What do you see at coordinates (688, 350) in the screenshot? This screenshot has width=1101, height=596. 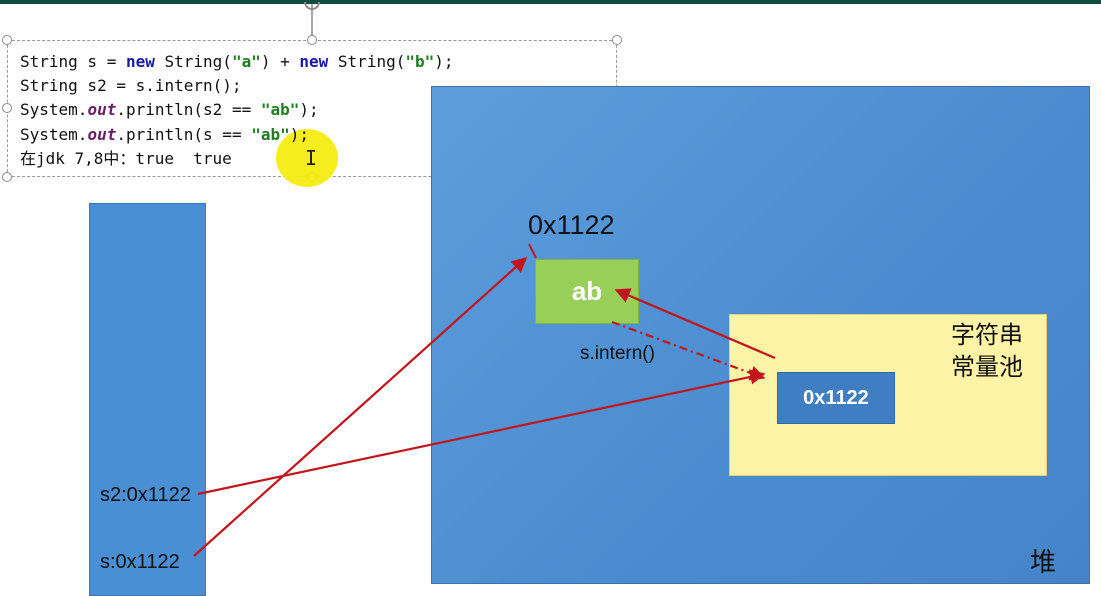 I see `arrow-intern-dashed` at bounding box center [688, 350].